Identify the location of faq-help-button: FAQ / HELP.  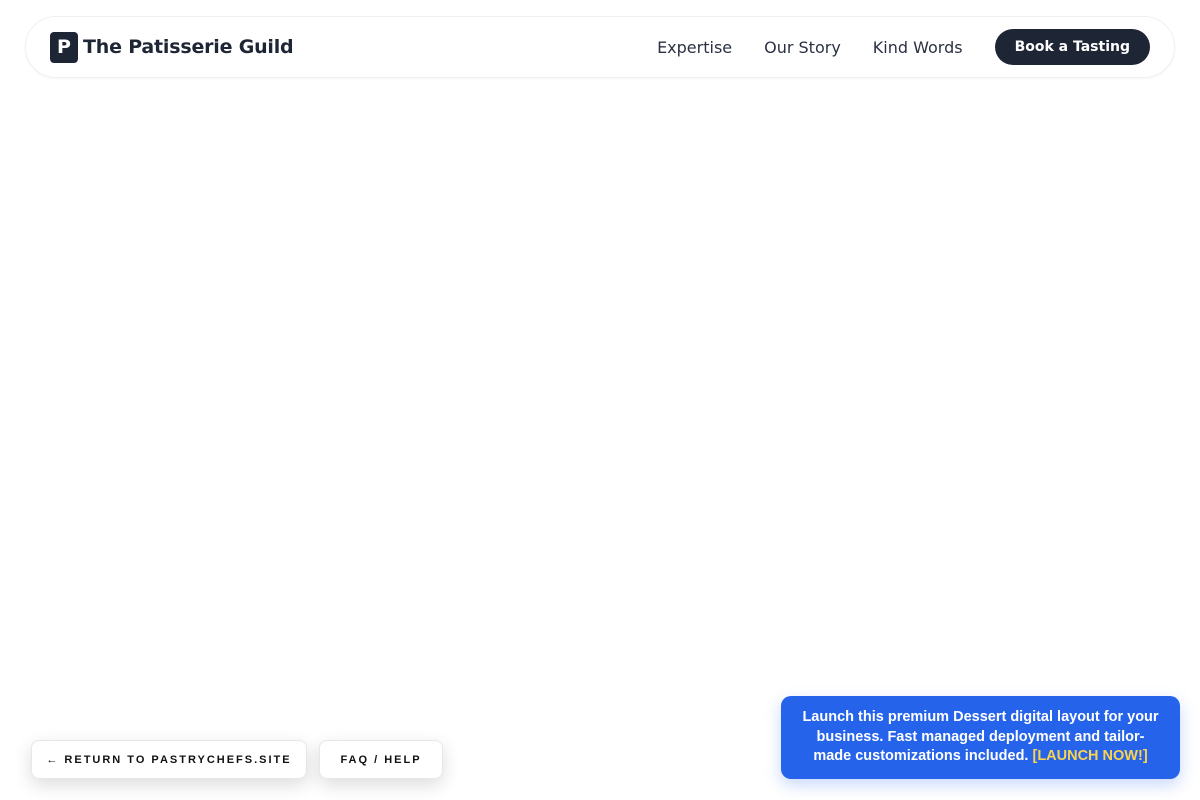
(381, 759).